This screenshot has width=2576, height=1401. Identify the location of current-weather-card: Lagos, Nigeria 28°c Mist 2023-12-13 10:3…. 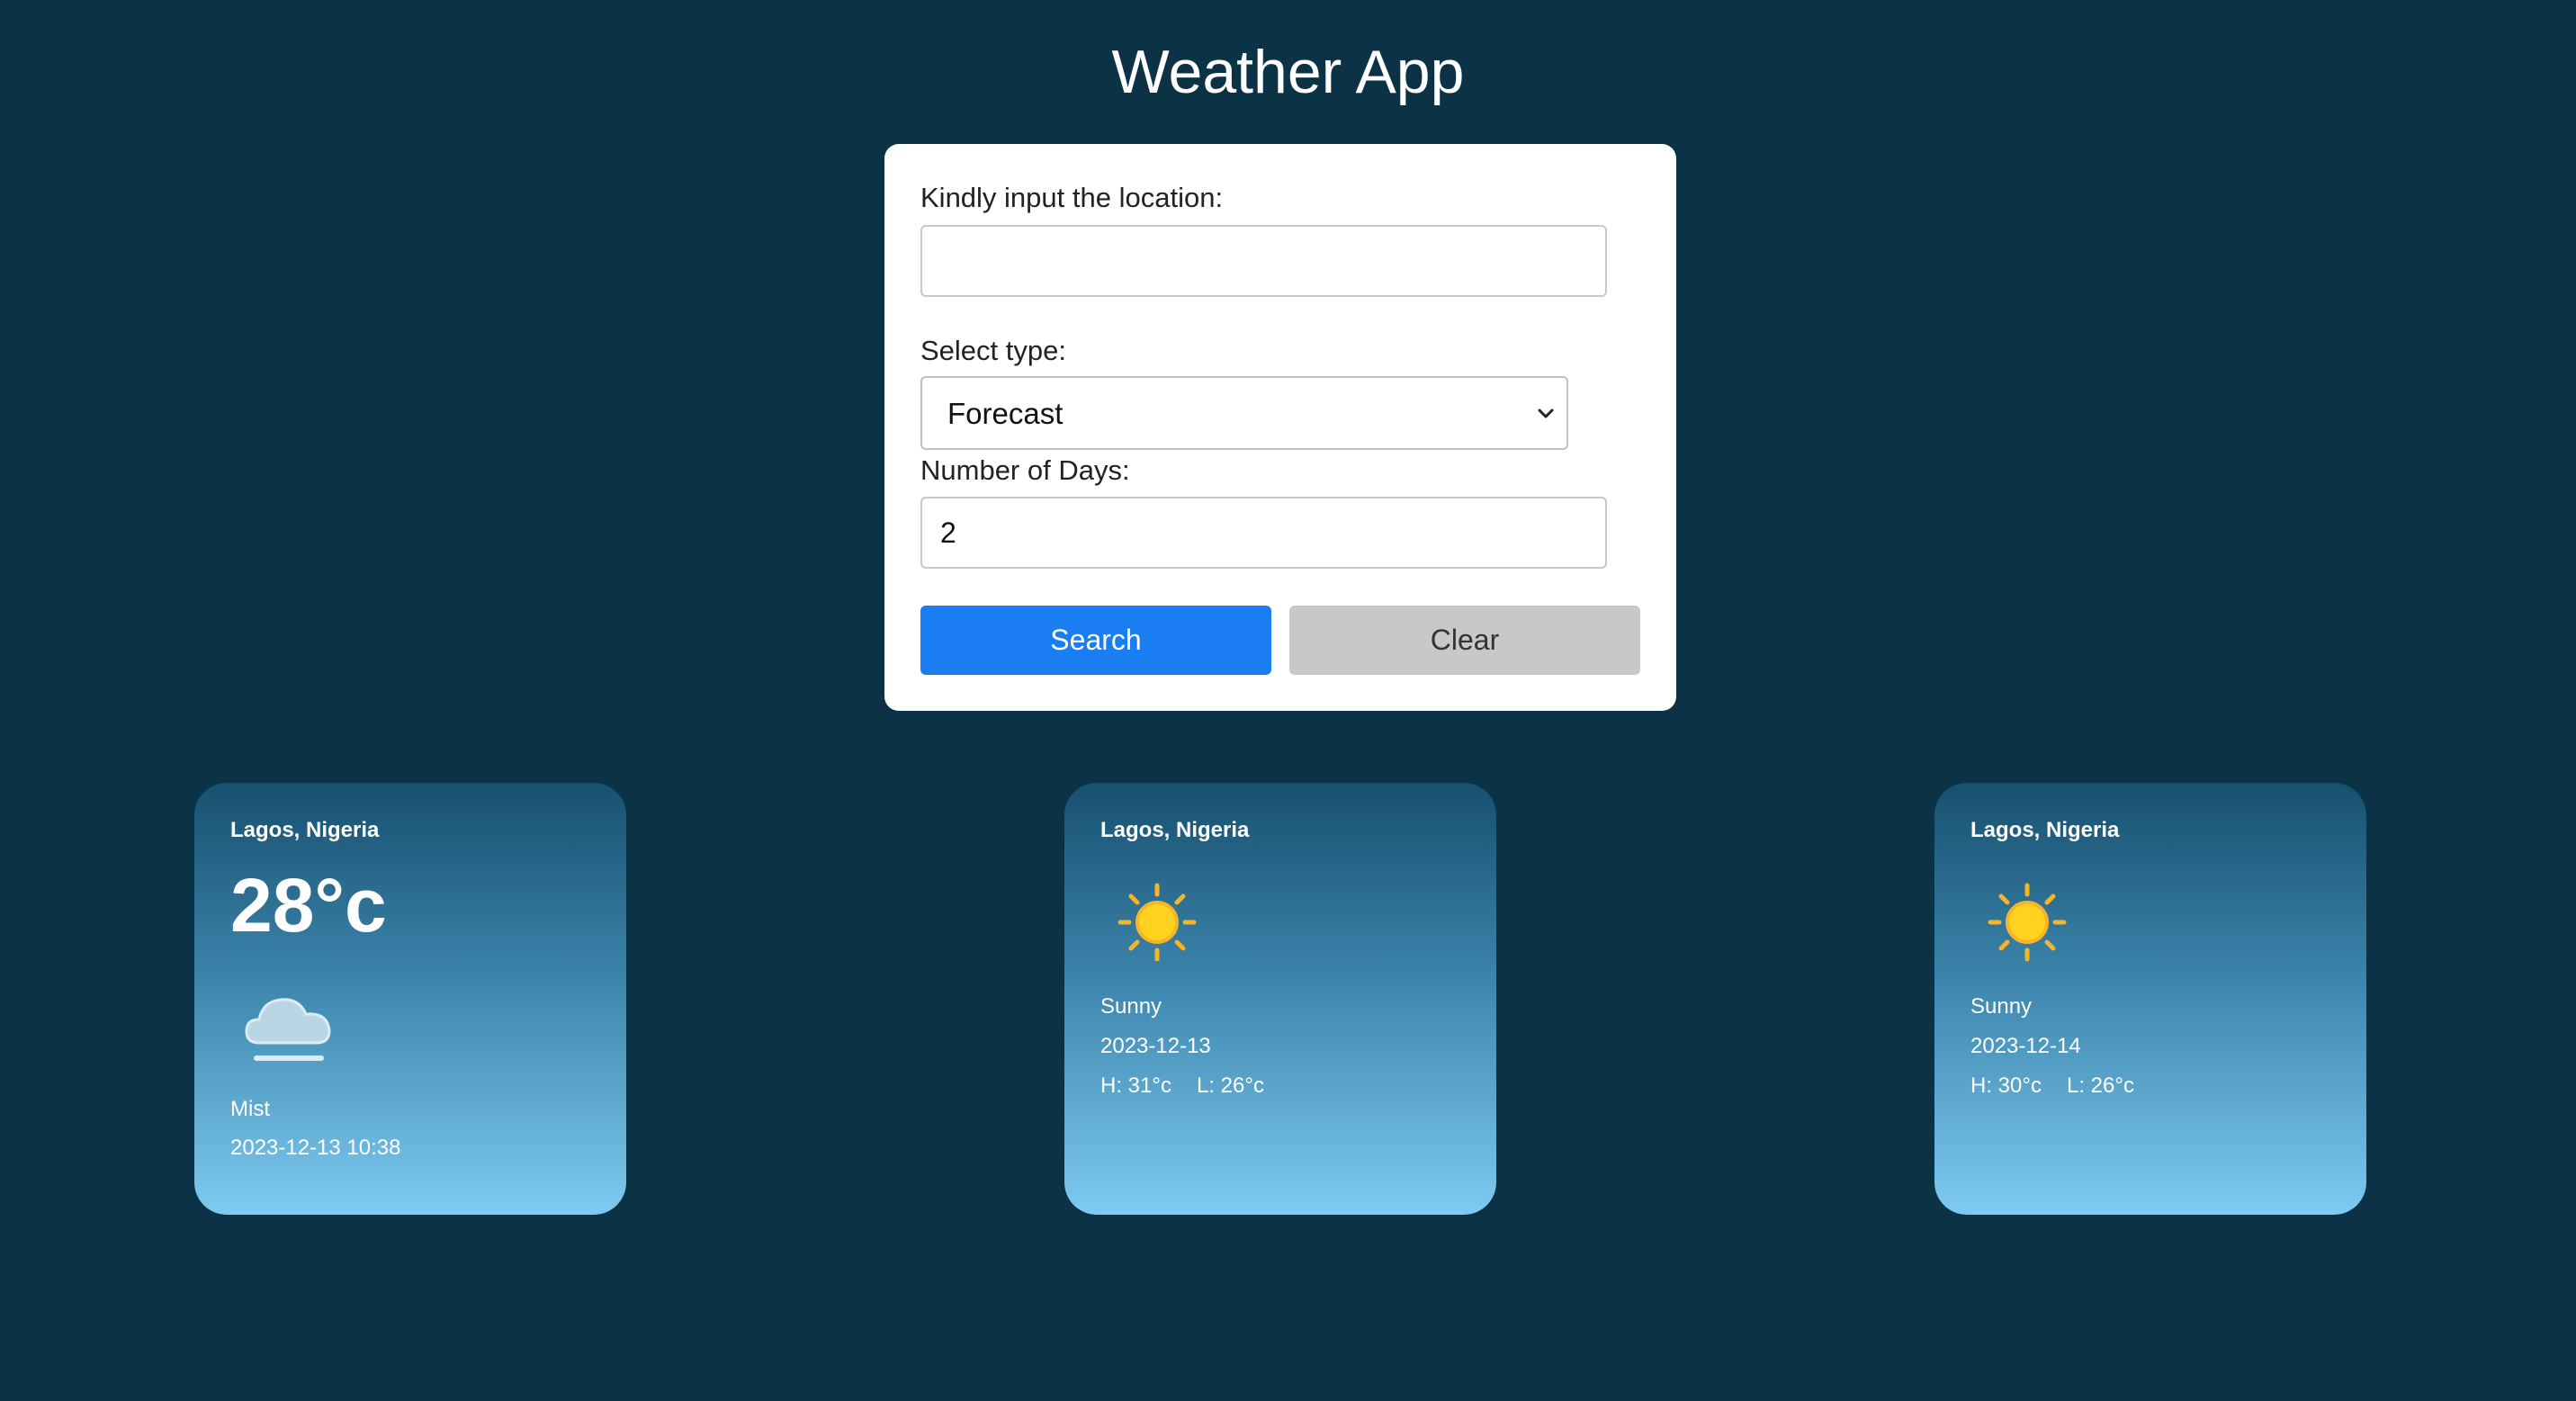
(410, 999).